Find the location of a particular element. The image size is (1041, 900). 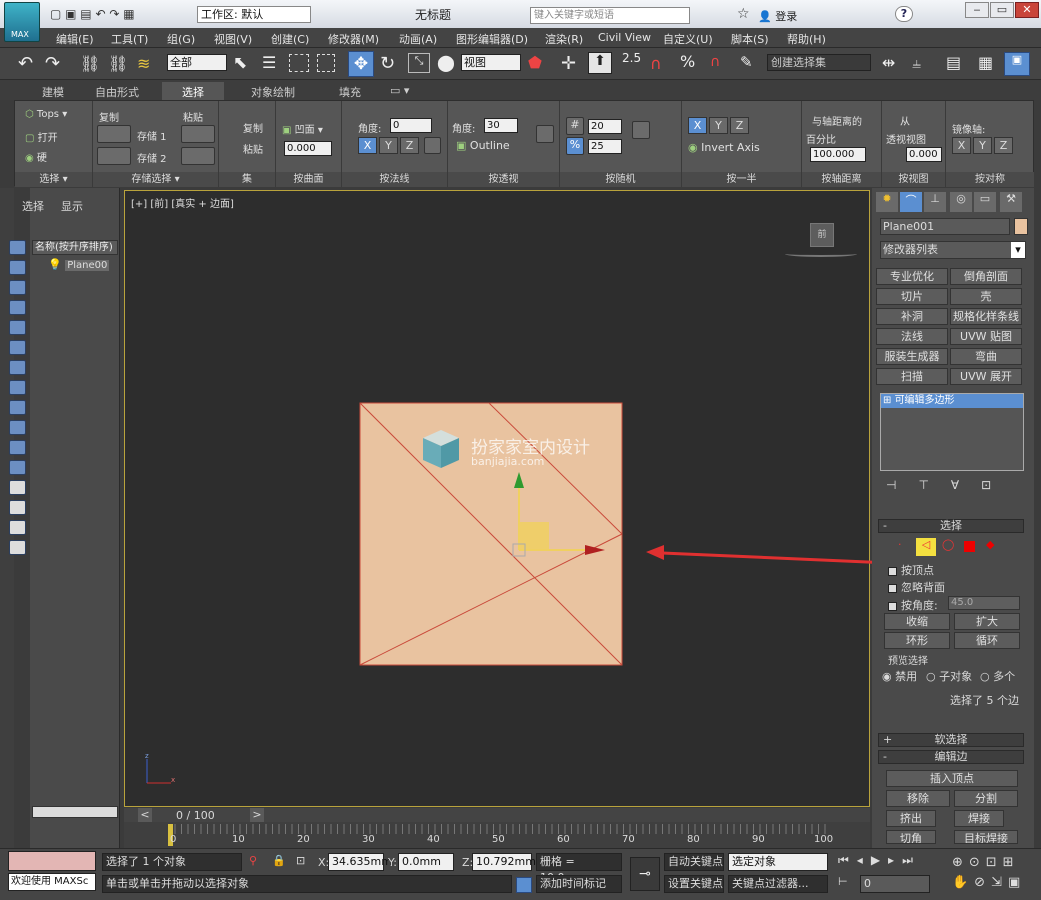

normal-x-button: X is located at coordinates (367, 145).